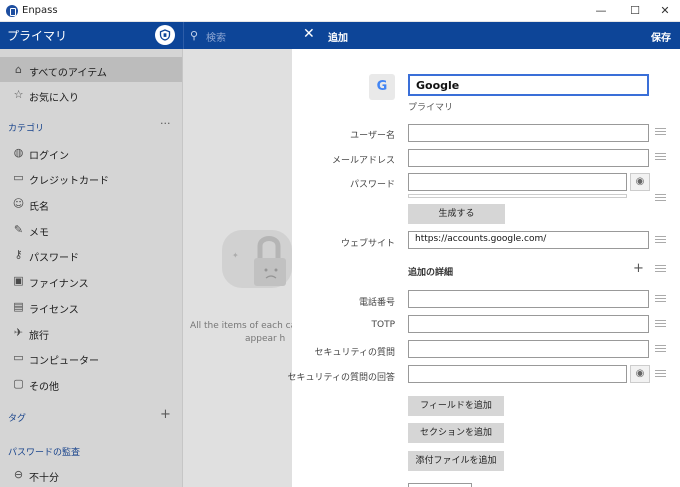  I want to click on phone-label: 電話番号, so click(376, 303).